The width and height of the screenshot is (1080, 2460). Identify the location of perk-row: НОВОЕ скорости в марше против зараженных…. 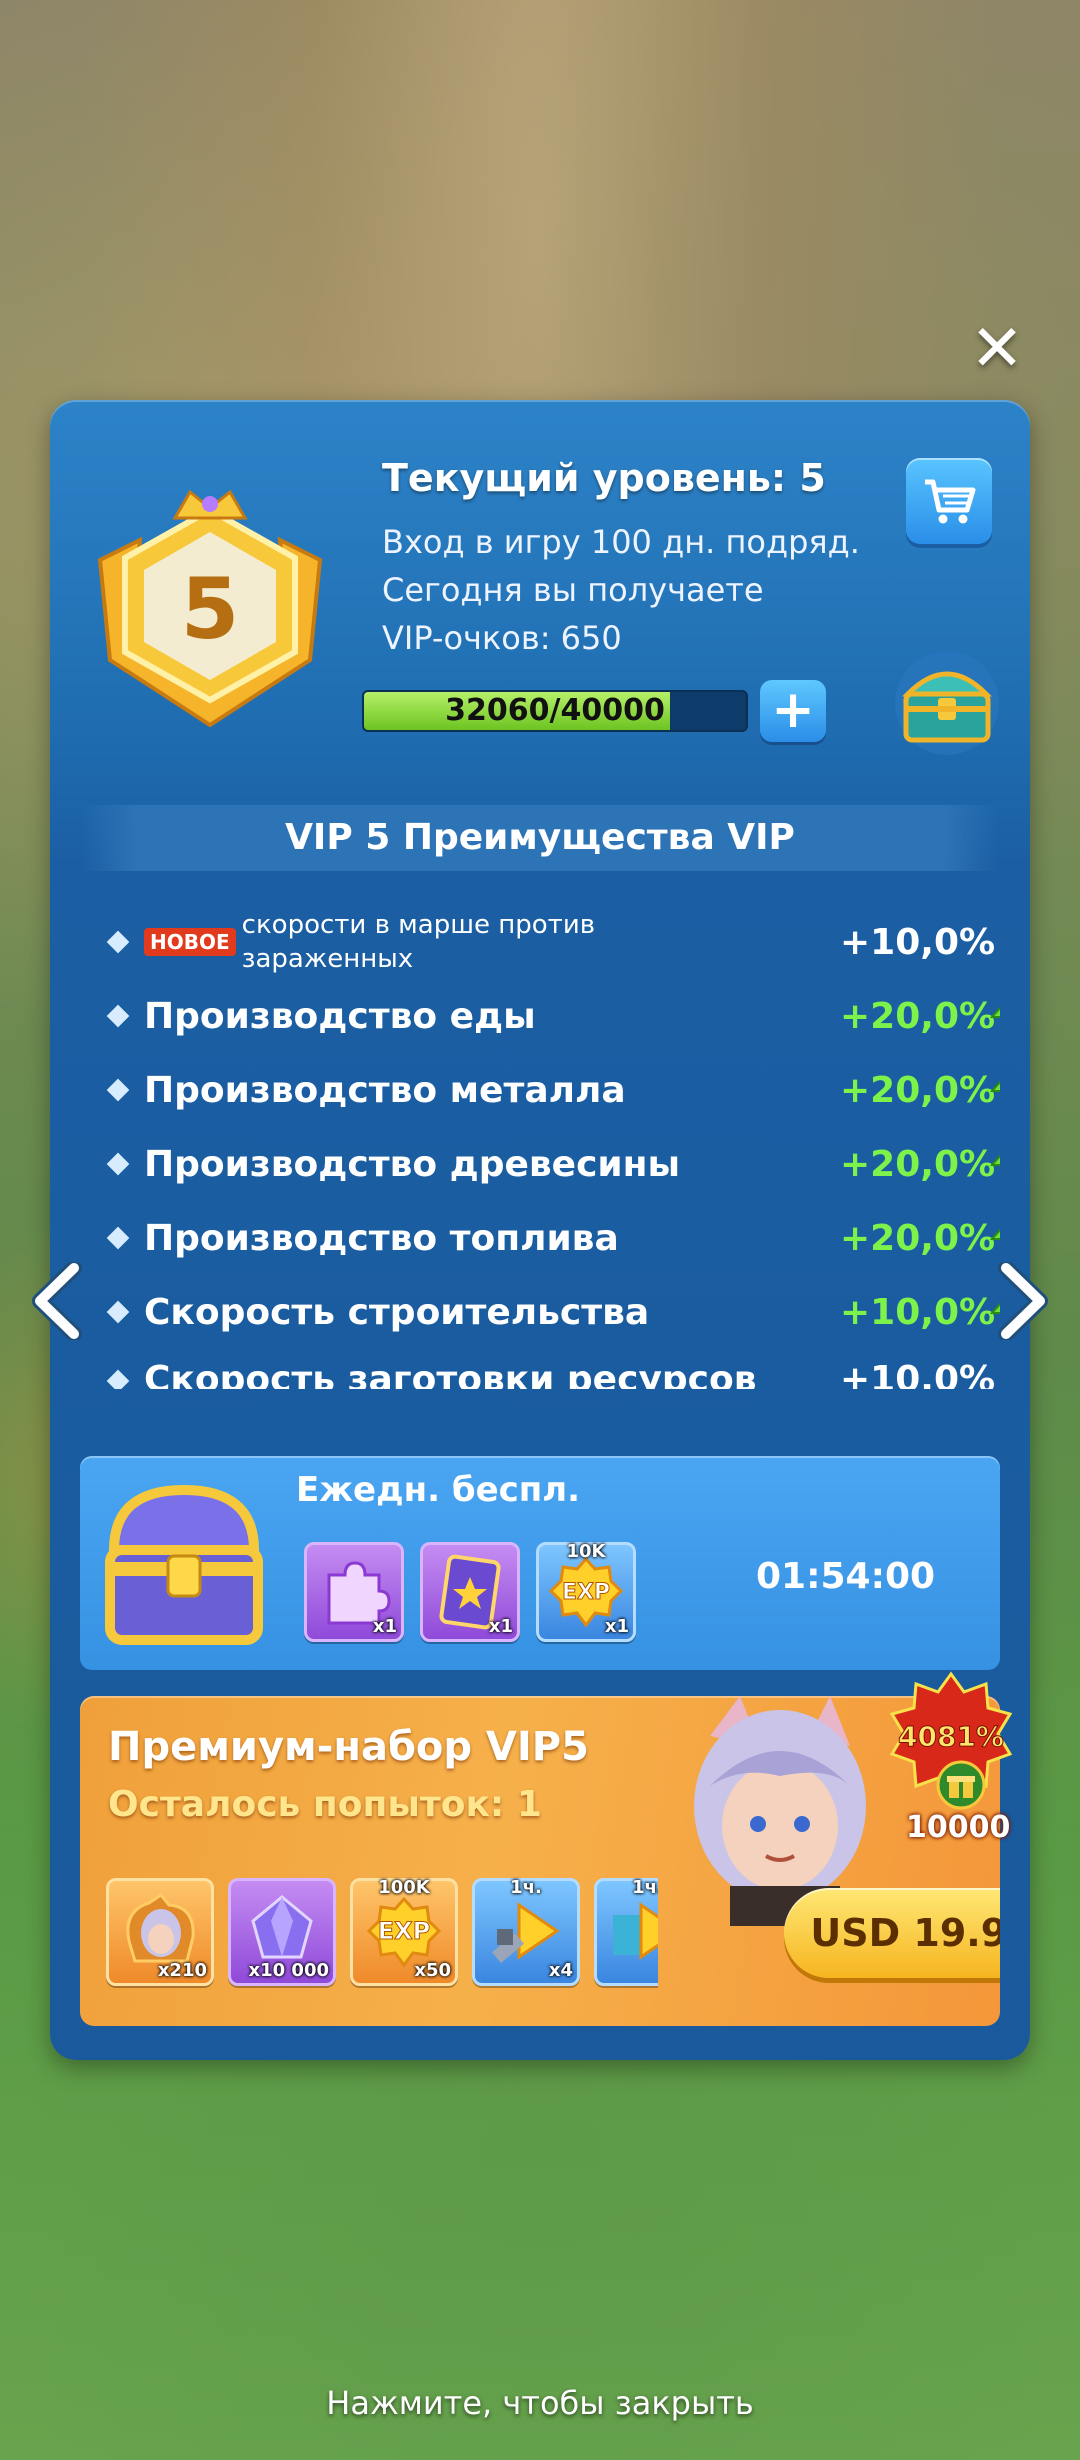
(550, 942).